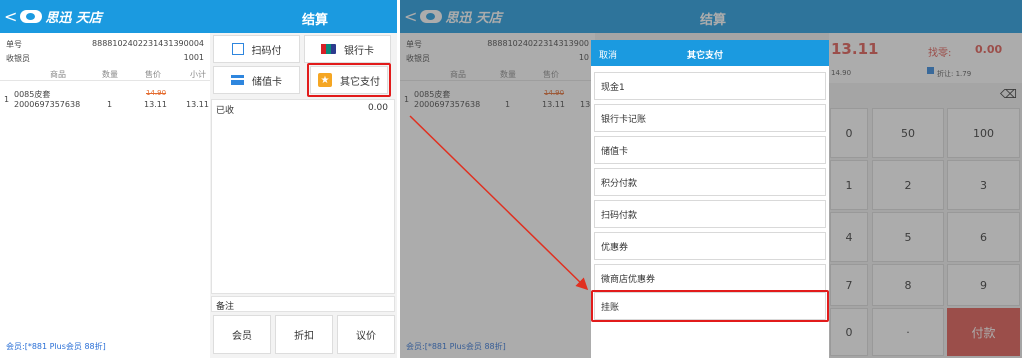  I want to click on arrow-line, so click(499, 203).